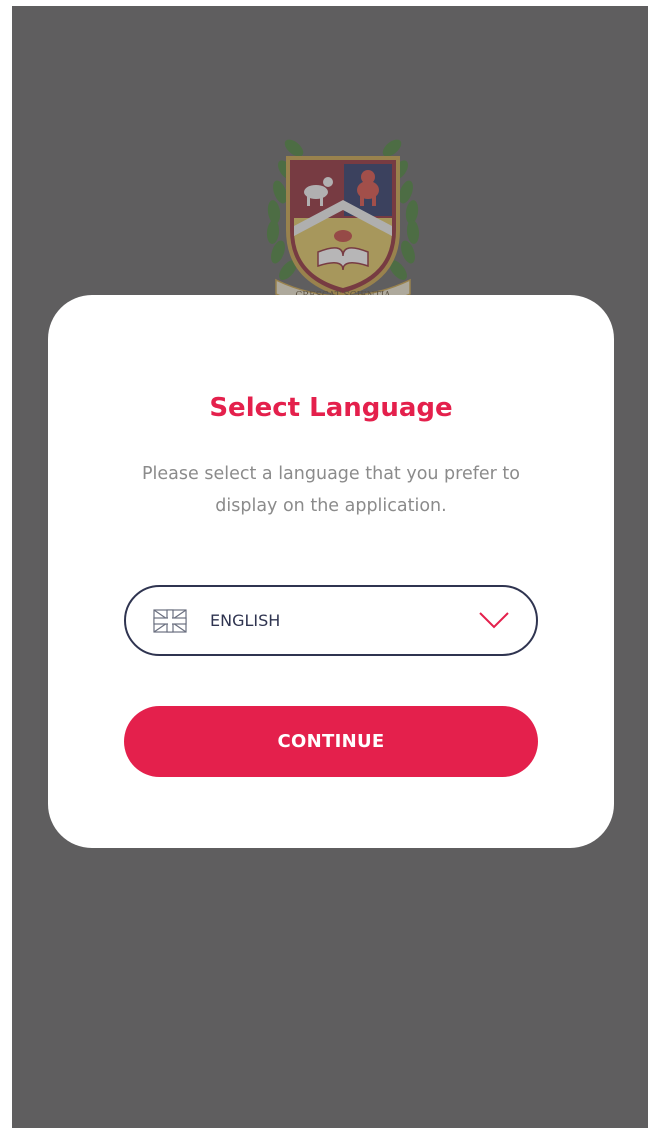 Image resolution: width=656 pixels, height=1128 pixels. What do you see at coordinates (245, 620) in the screenshot?
I see `selected-language-label: ENGLISH` at bounding box center [245, 620].